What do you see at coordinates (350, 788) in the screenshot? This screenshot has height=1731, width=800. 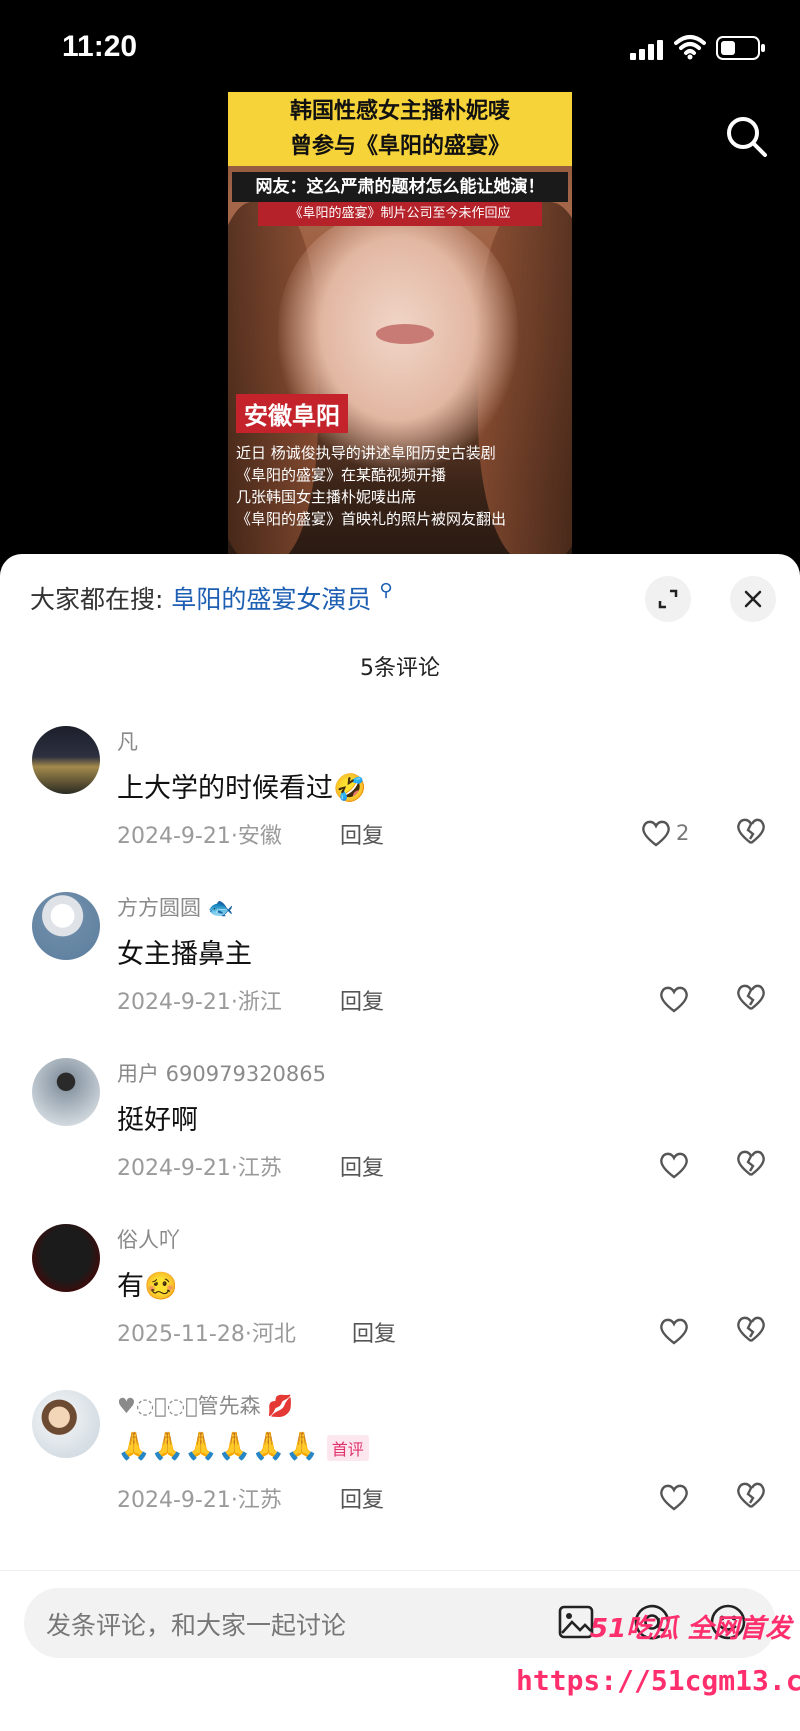 I see `comment-emoji: 🤣` at bounding box center [350, 788].